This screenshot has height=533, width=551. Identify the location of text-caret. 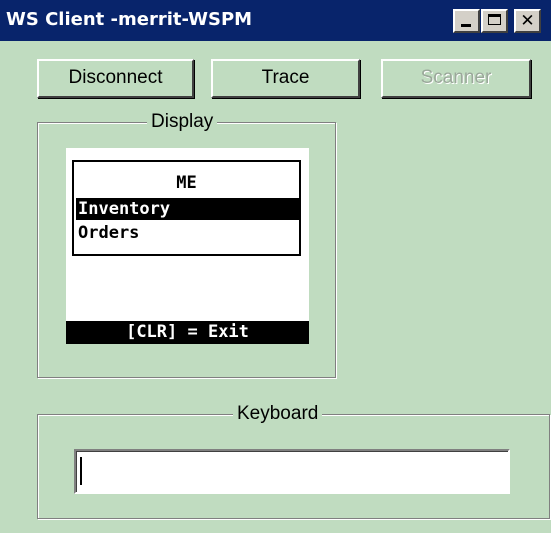
(81, 471).